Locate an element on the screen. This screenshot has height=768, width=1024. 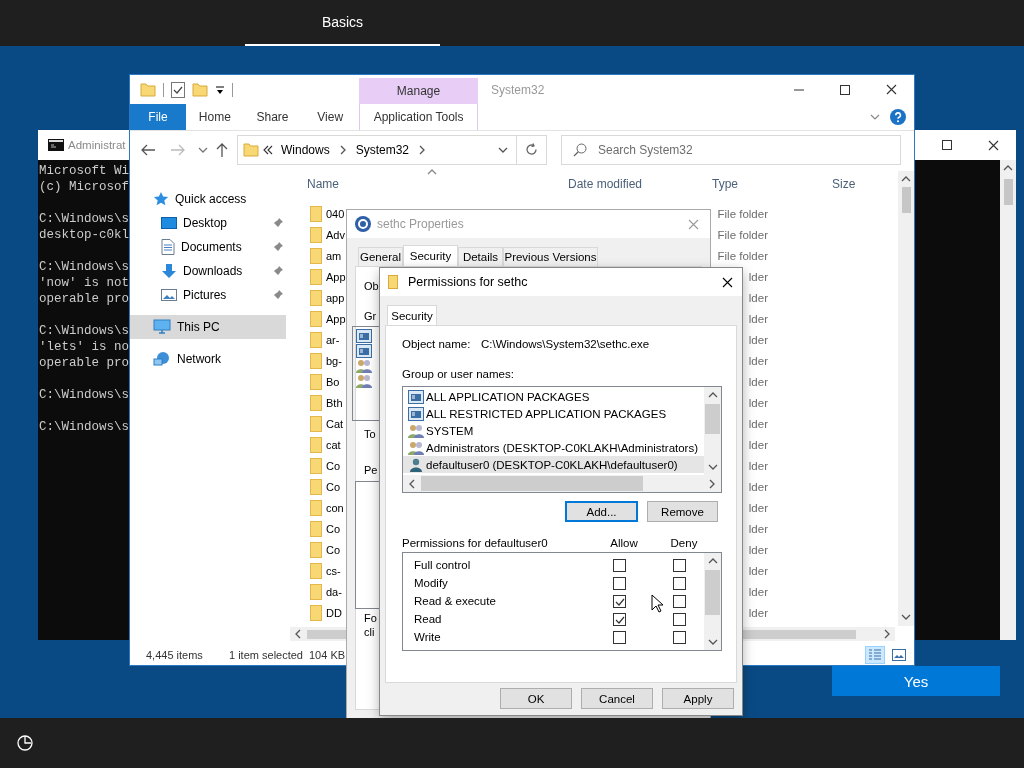
column-header: Type is located at coordinates (772, 184).